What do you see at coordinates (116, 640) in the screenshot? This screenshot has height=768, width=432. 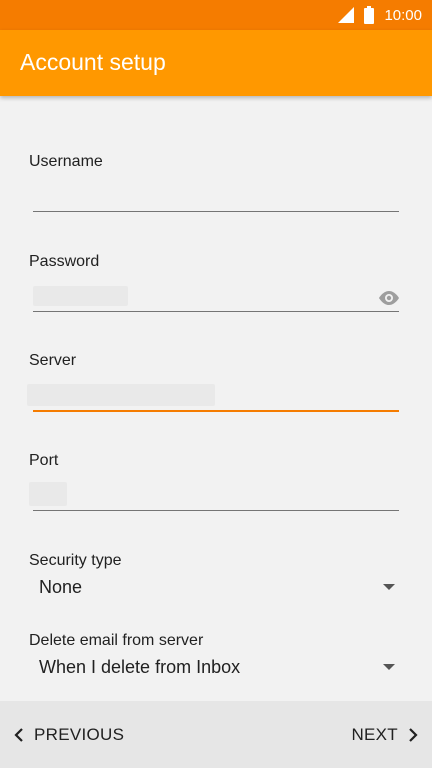 I see `delete-email-label: Delete email from server` at bounding box center [116, 640].